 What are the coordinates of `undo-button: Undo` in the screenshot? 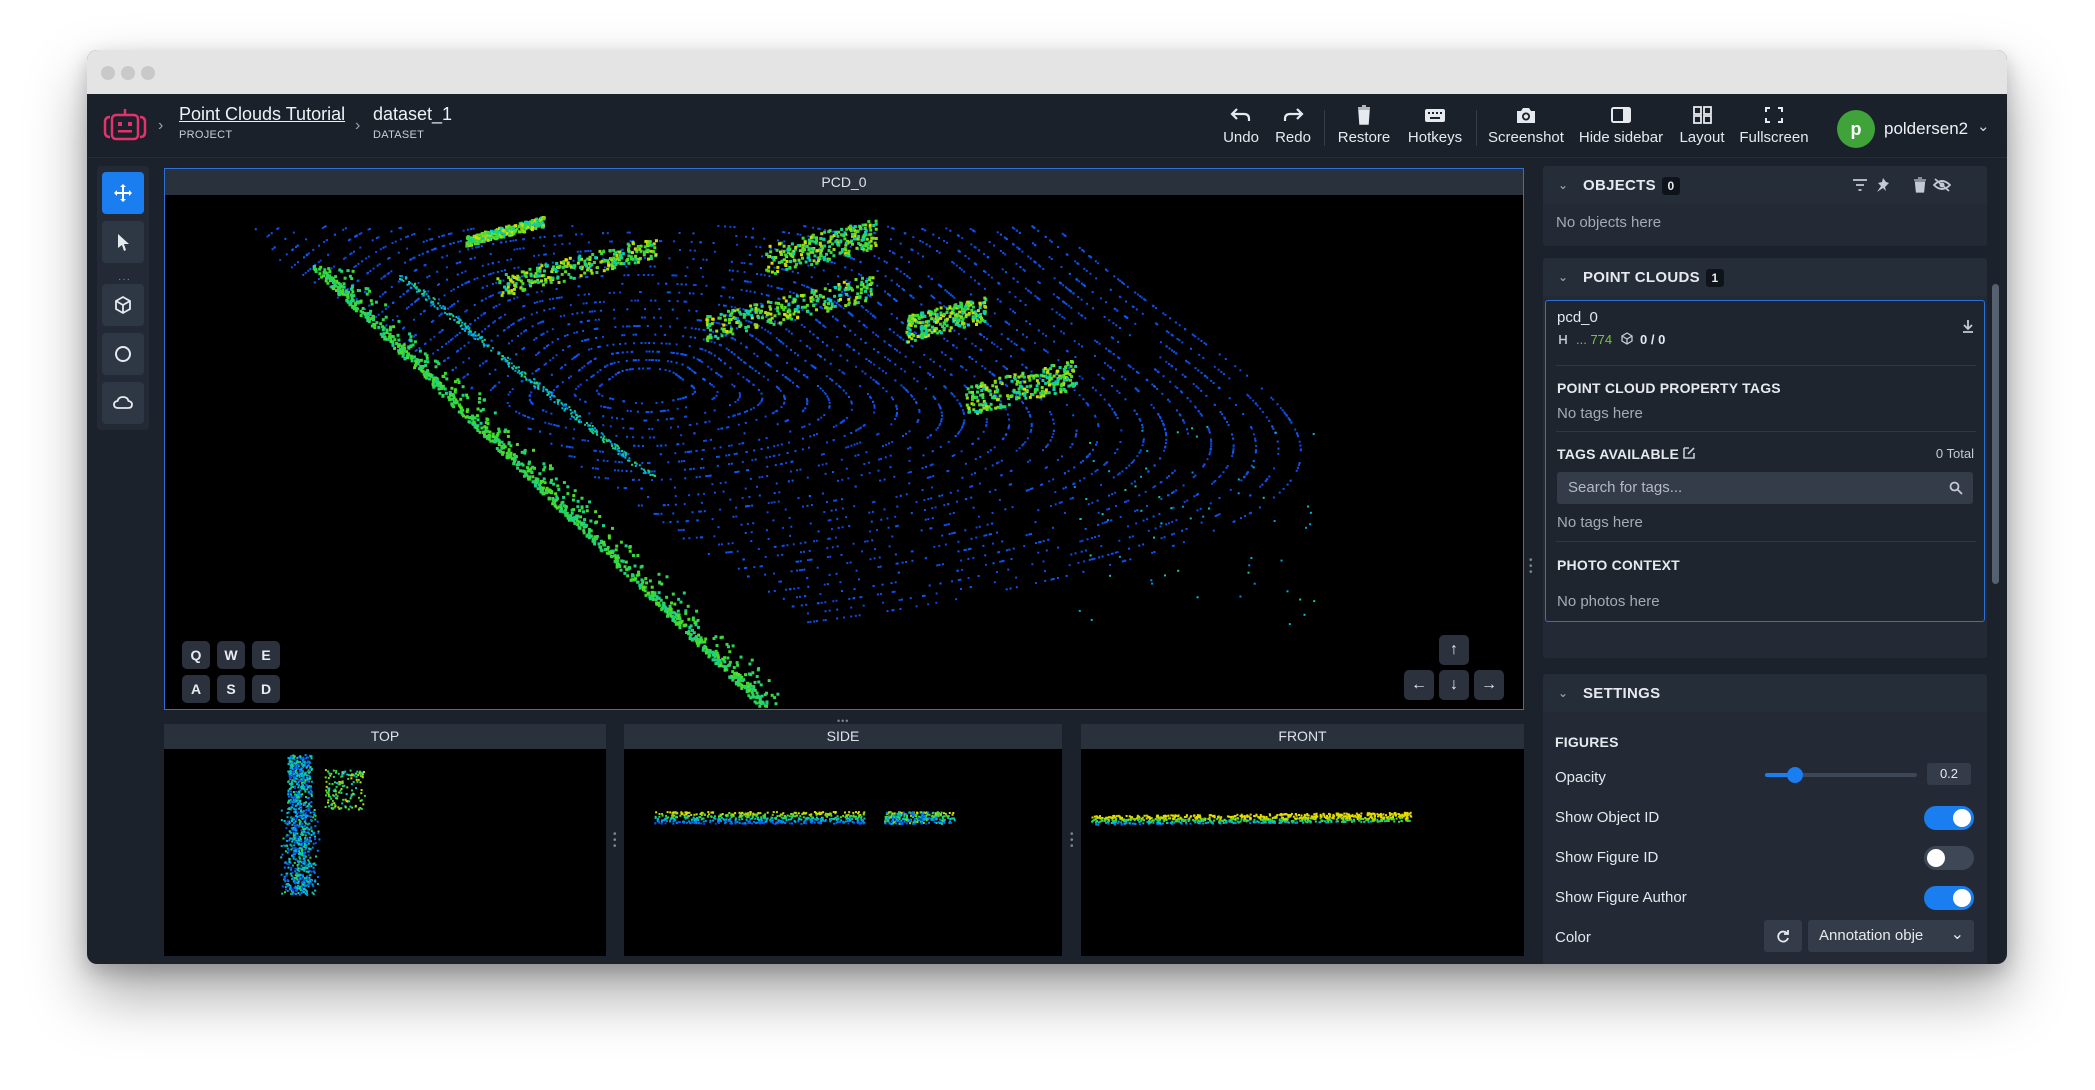 It's located at (1241, 127).